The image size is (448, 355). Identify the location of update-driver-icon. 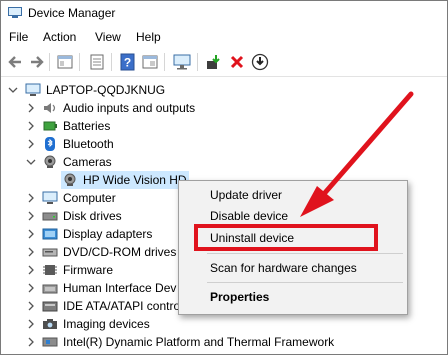
(214, 62).